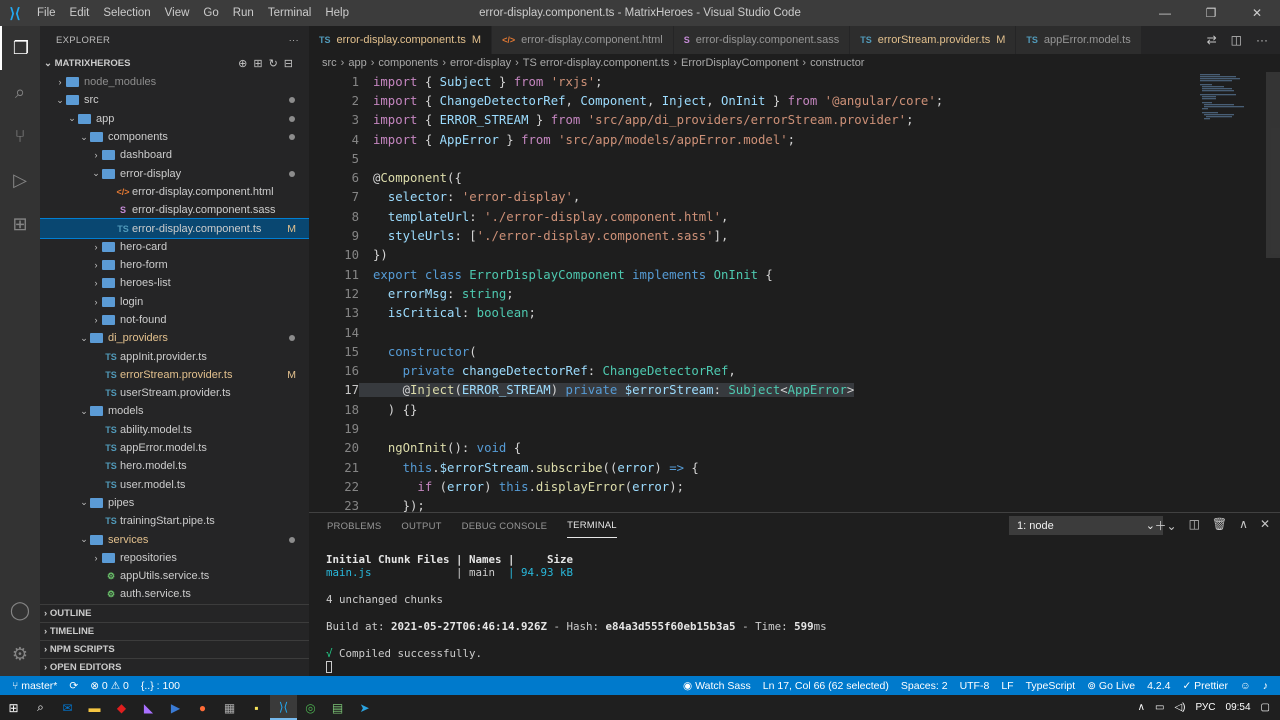  Describe the element at coordinates (354, 526) in the screenshot. I see `tab-problems: PROBLEMS` at that location.